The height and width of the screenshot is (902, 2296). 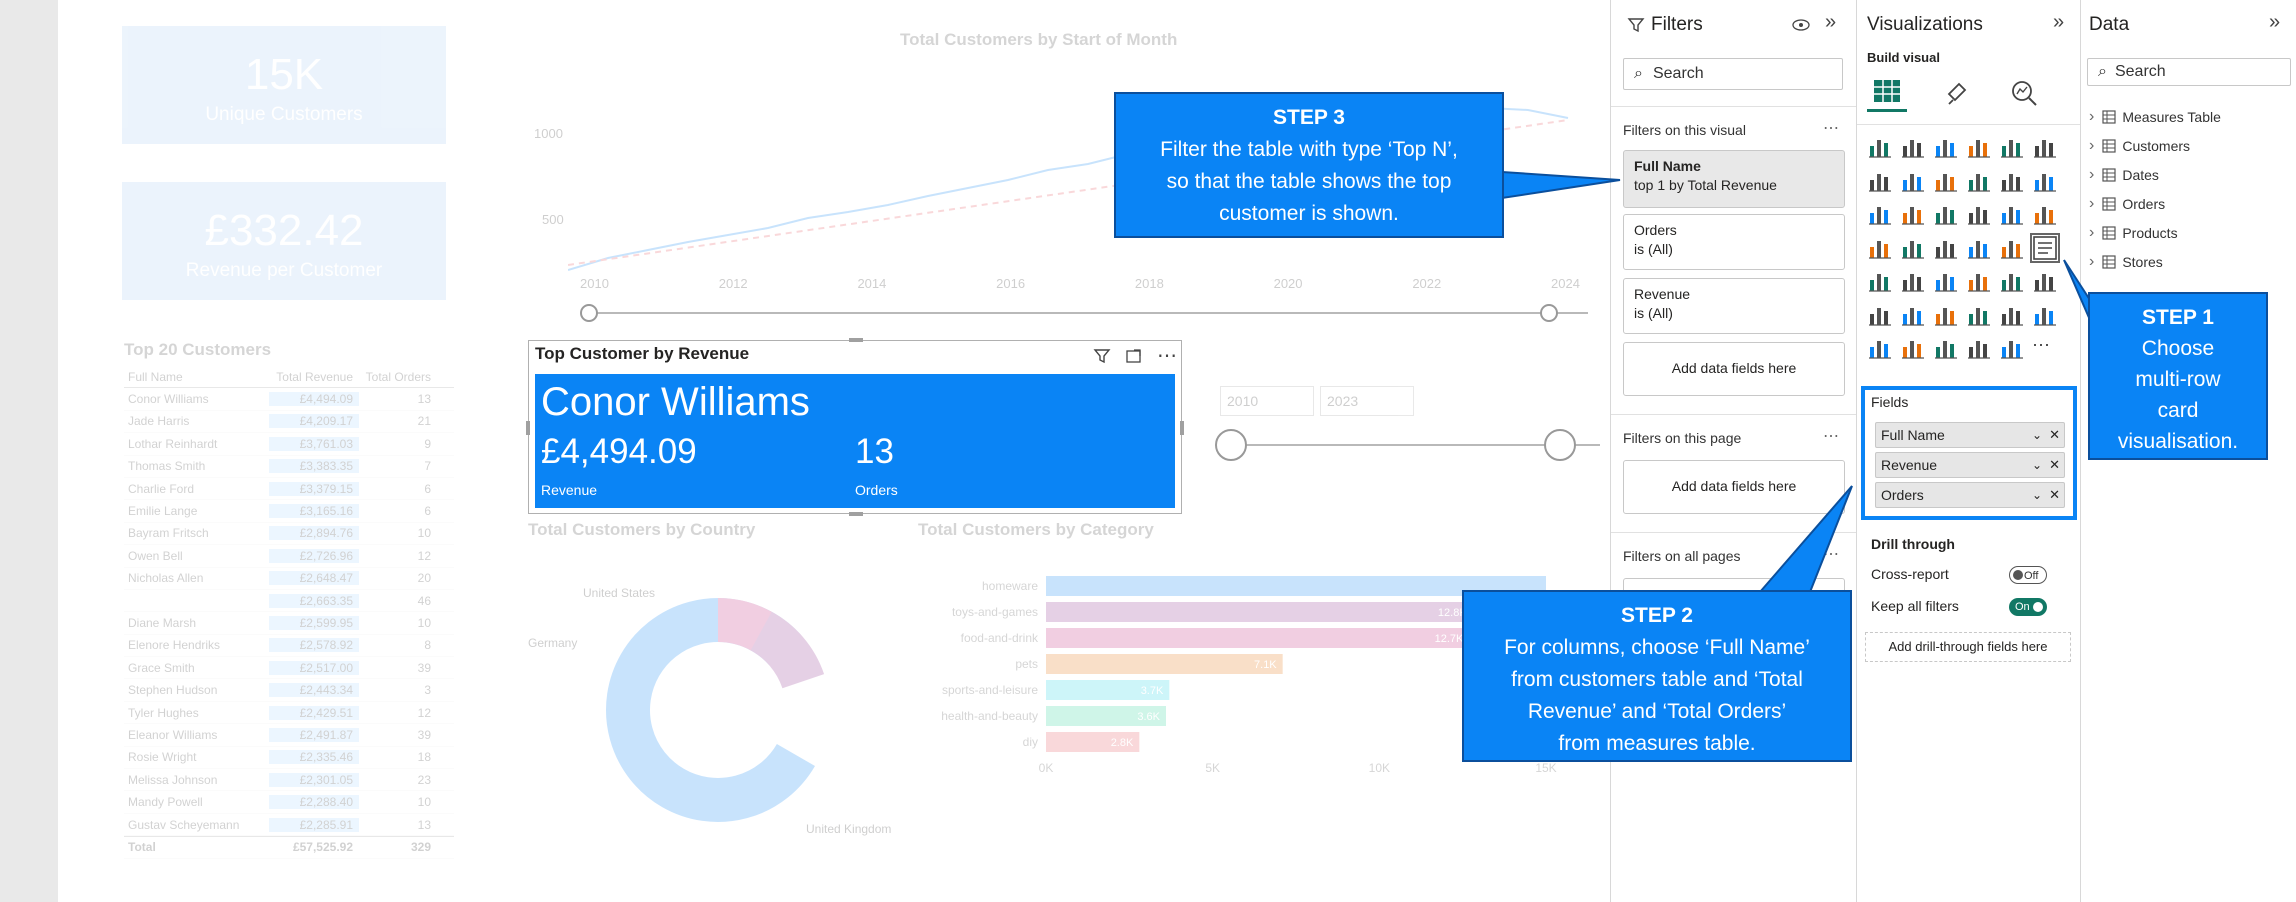 What do you see at coordinates (289, 713) in the screenshot?
I see `table-row: Tyler Hughes £2,429.51 12` at bounding box center [289, 713].